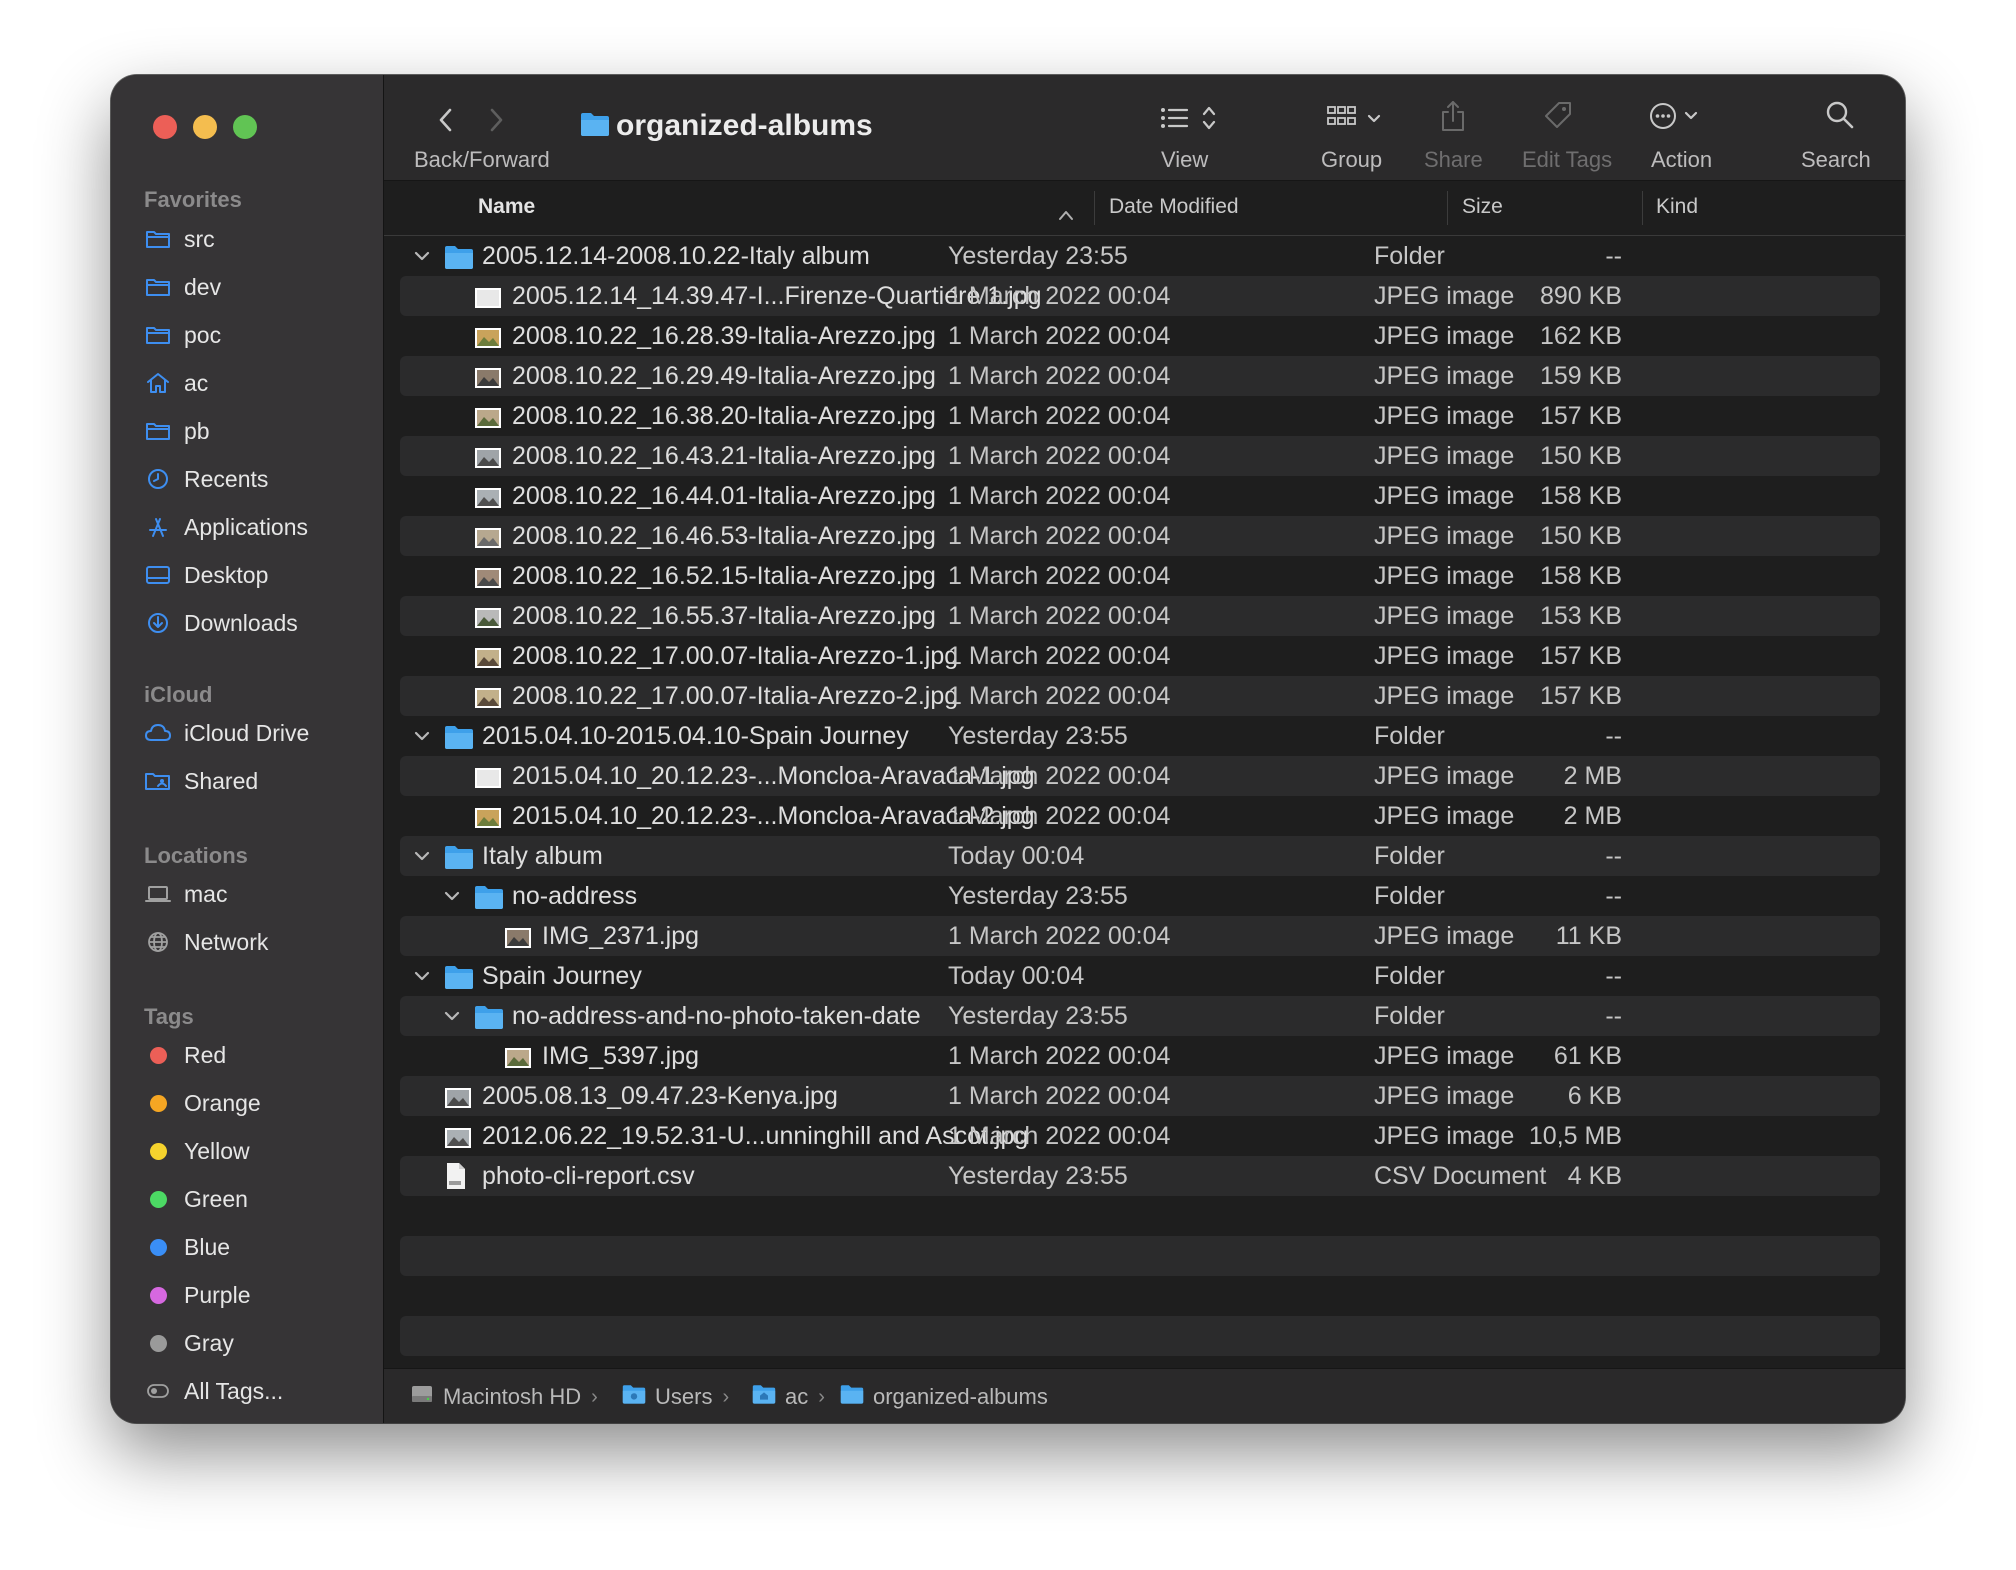 The height and width of the screenshot is (1570, 2016). Describe the element at coordinates (944, 1397) in the screenshot. I see `path-item-organized-albums: organized-albums` at that location.